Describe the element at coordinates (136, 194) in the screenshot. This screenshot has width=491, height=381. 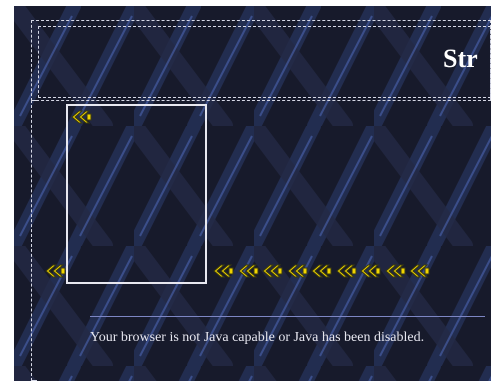
I see `applet-frame` at that location.